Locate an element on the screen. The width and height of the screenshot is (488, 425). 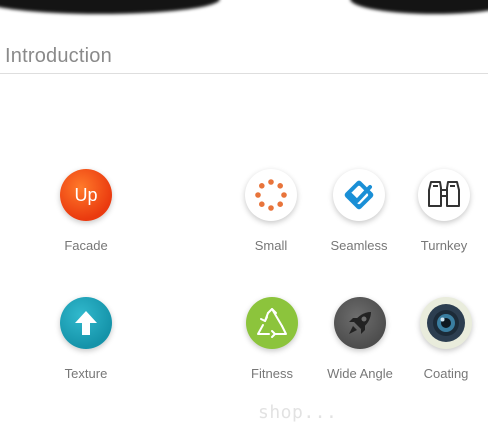
feature-label: Coating is located at coordinates (446, 373).